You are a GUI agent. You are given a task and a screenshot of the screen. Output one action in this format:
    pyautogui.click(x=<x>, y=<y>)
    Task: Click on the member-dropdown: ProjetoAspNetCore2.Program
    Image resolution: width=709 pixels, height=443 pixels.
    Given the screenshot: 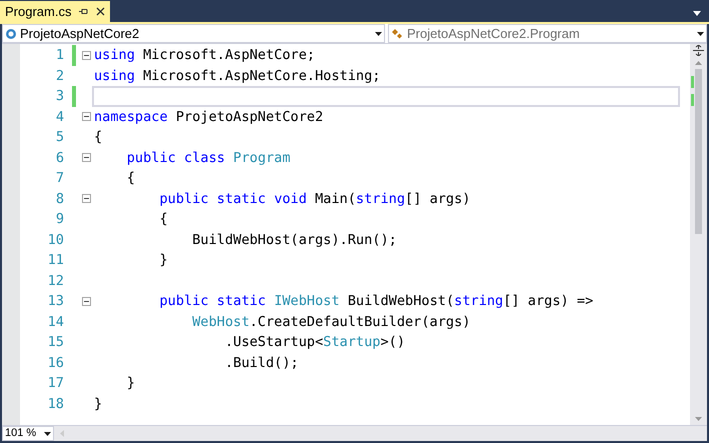 What is the action you would take?
    pyautogui.click(x=547, y=33)
    